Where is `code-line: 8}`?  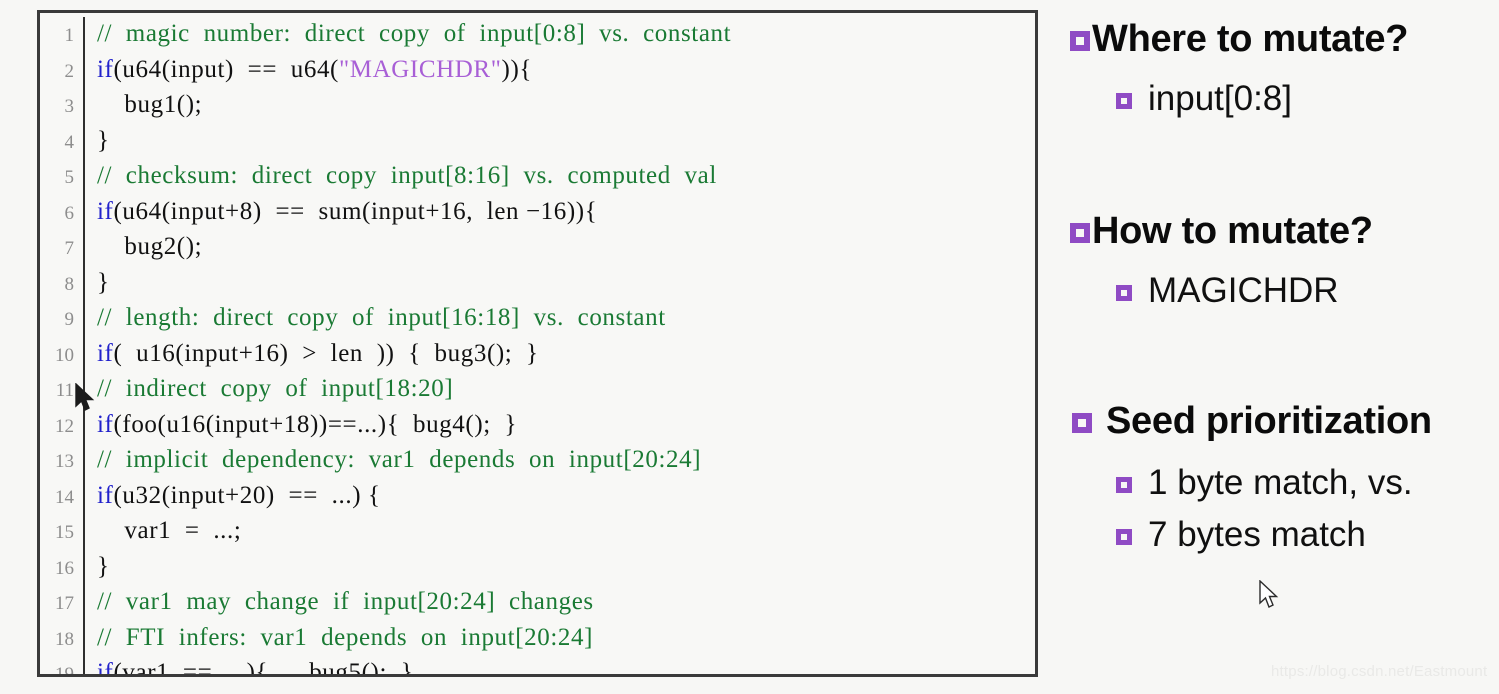 code-line: 8} is located at coordinates (537, 283).